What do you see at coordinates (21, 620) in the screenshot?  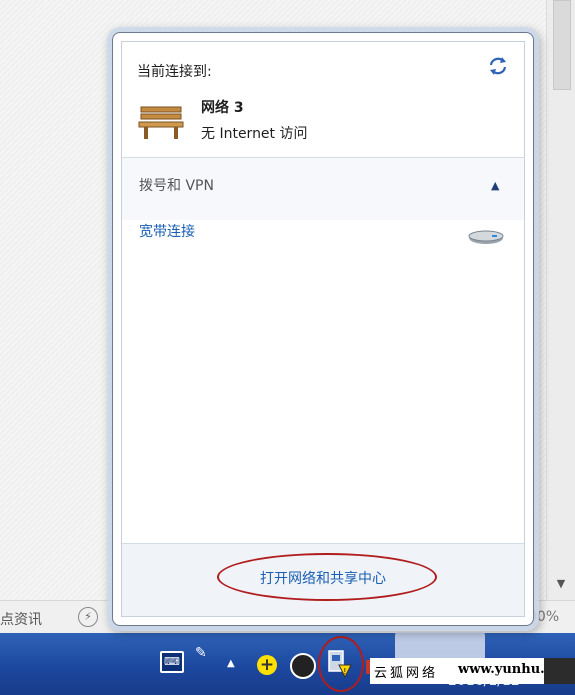 I see `status-left-text: 点资讯` at bounding box center [21, 620].